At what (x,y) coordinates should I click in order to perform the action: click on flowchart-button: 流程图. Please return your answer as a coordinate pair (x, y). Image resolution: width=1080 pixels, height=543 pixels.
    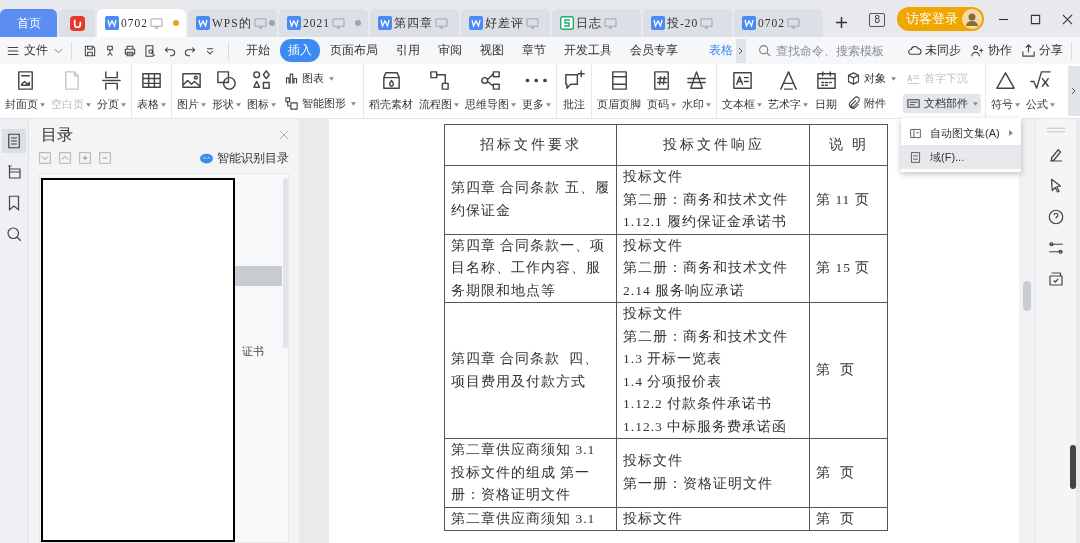
    Looking at the image, I should click on (439, 91).